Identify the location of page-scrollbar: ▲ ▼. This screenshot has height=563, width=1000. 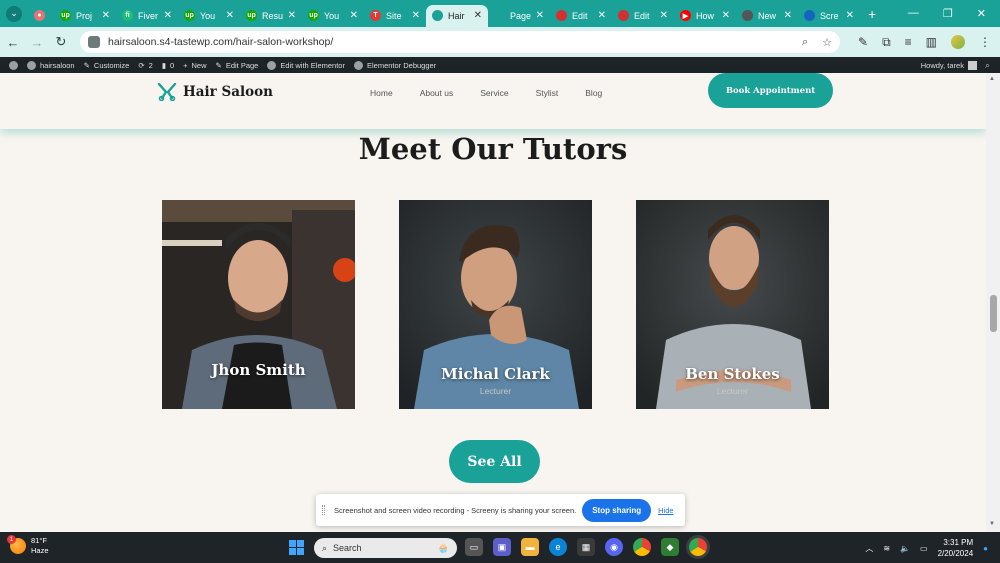
(993, 302).